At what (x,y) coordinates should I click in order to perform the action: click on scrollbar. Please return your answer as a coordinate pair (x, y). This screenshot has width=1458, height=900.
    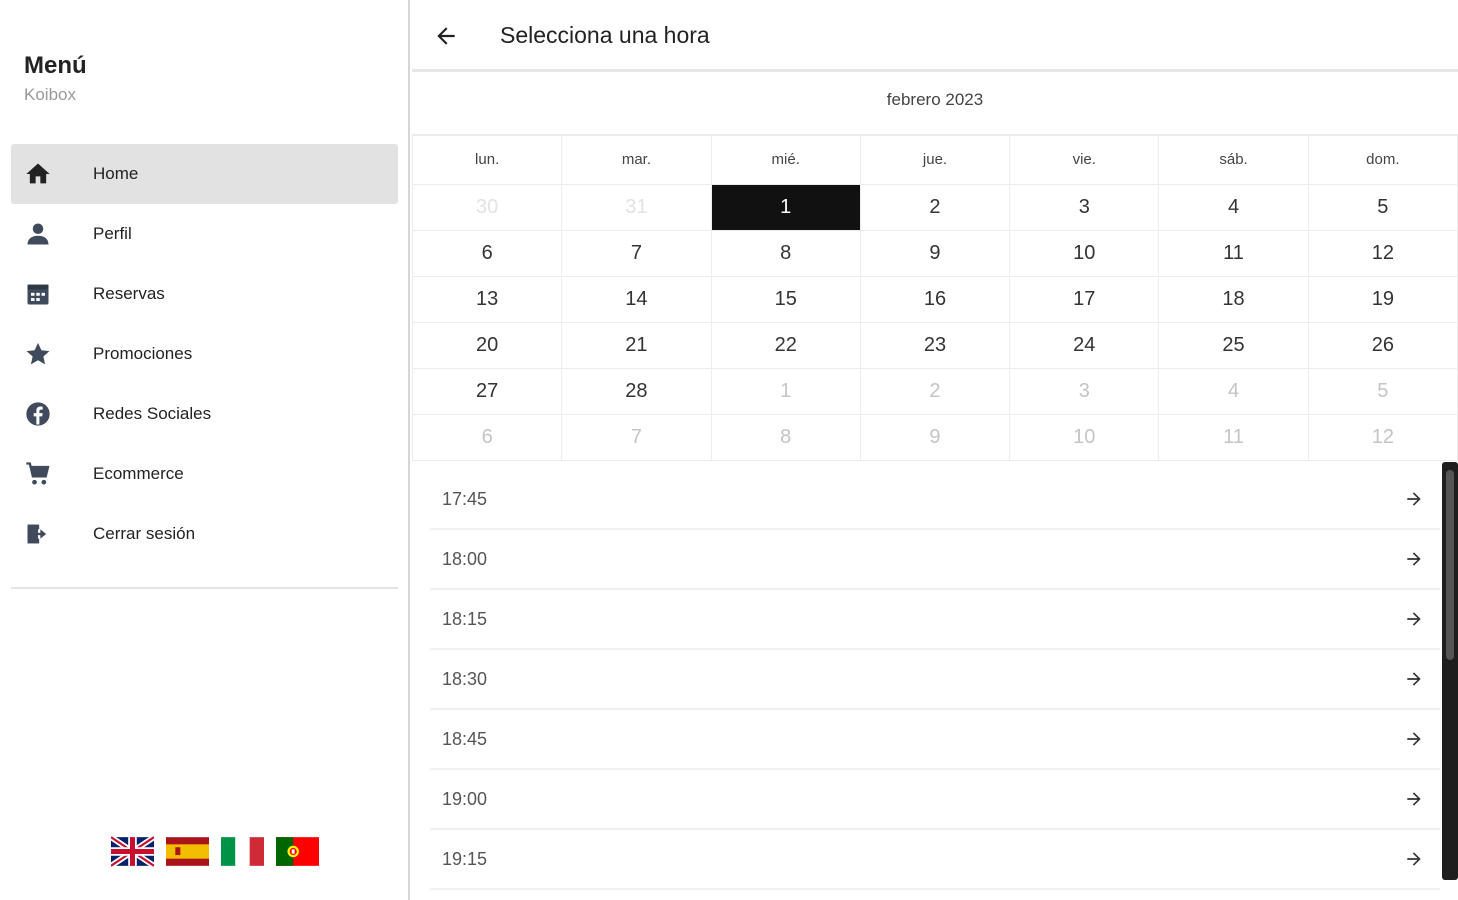
    Looking at the image, I should click on (1450, 671).